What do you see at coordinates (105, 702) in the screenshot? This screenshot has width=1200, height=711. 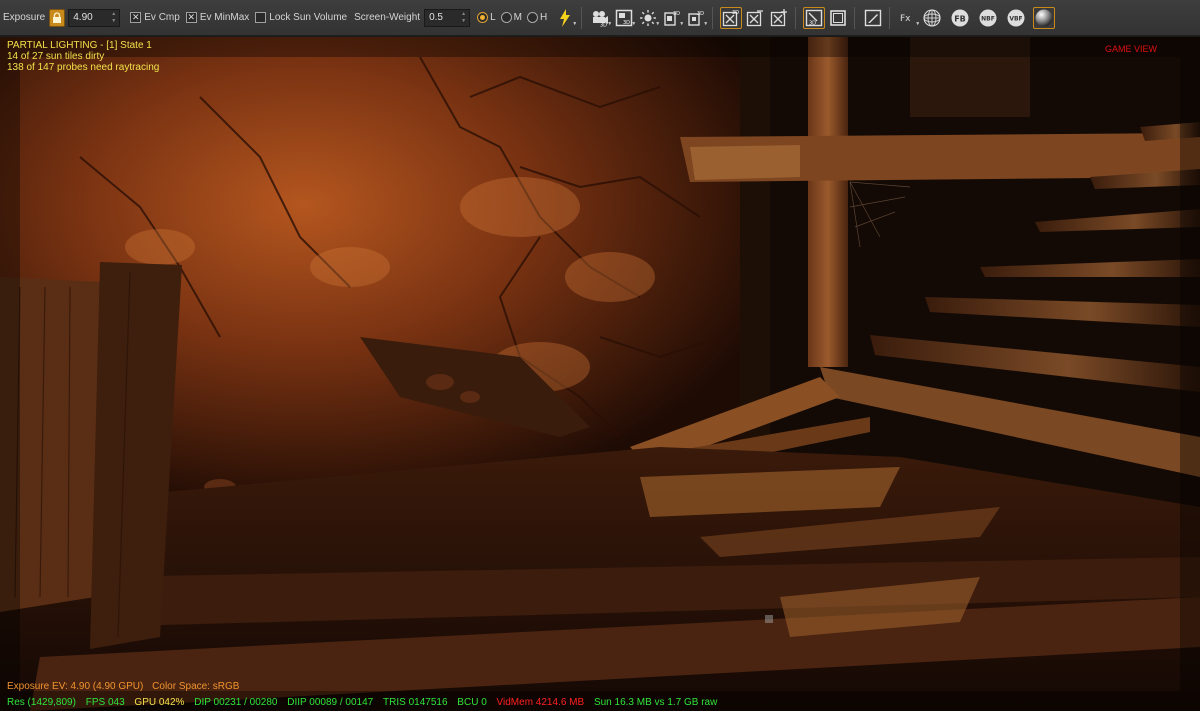 I see `fps-stat: FPS 043` at bounding box center [105, 702].